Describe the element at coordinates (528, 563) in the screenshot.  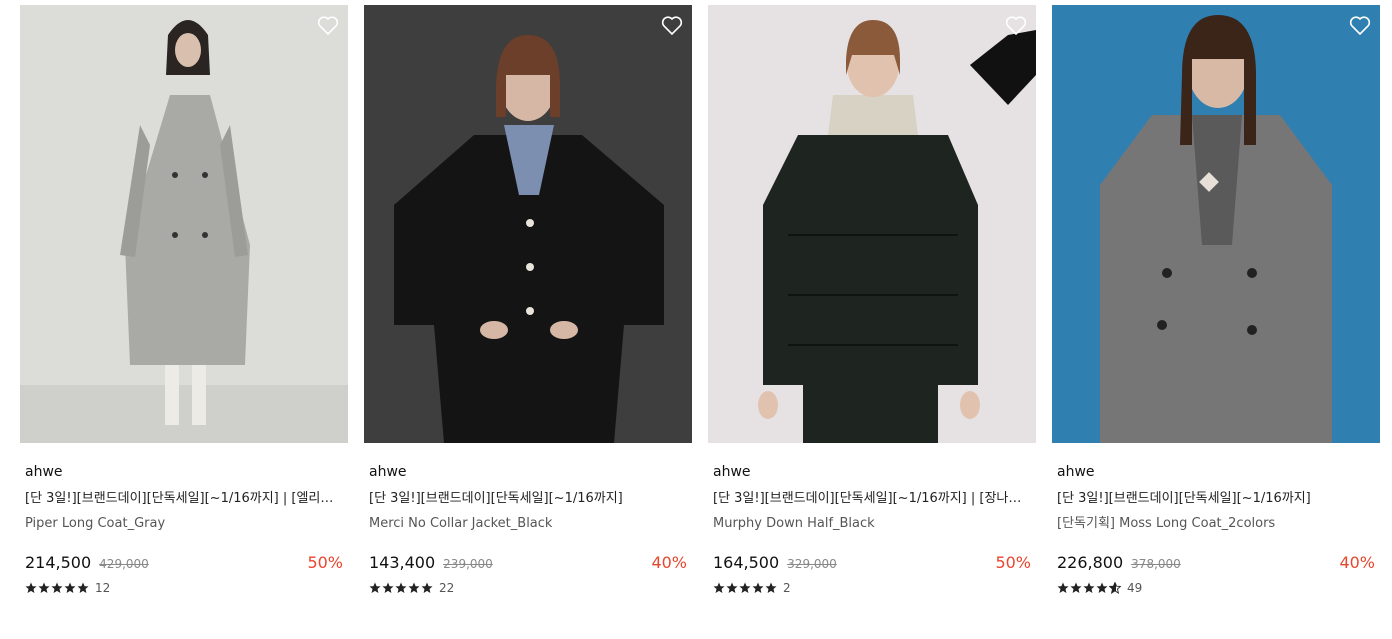
I see `price-row: 143,400 239,000 40%` at that location.